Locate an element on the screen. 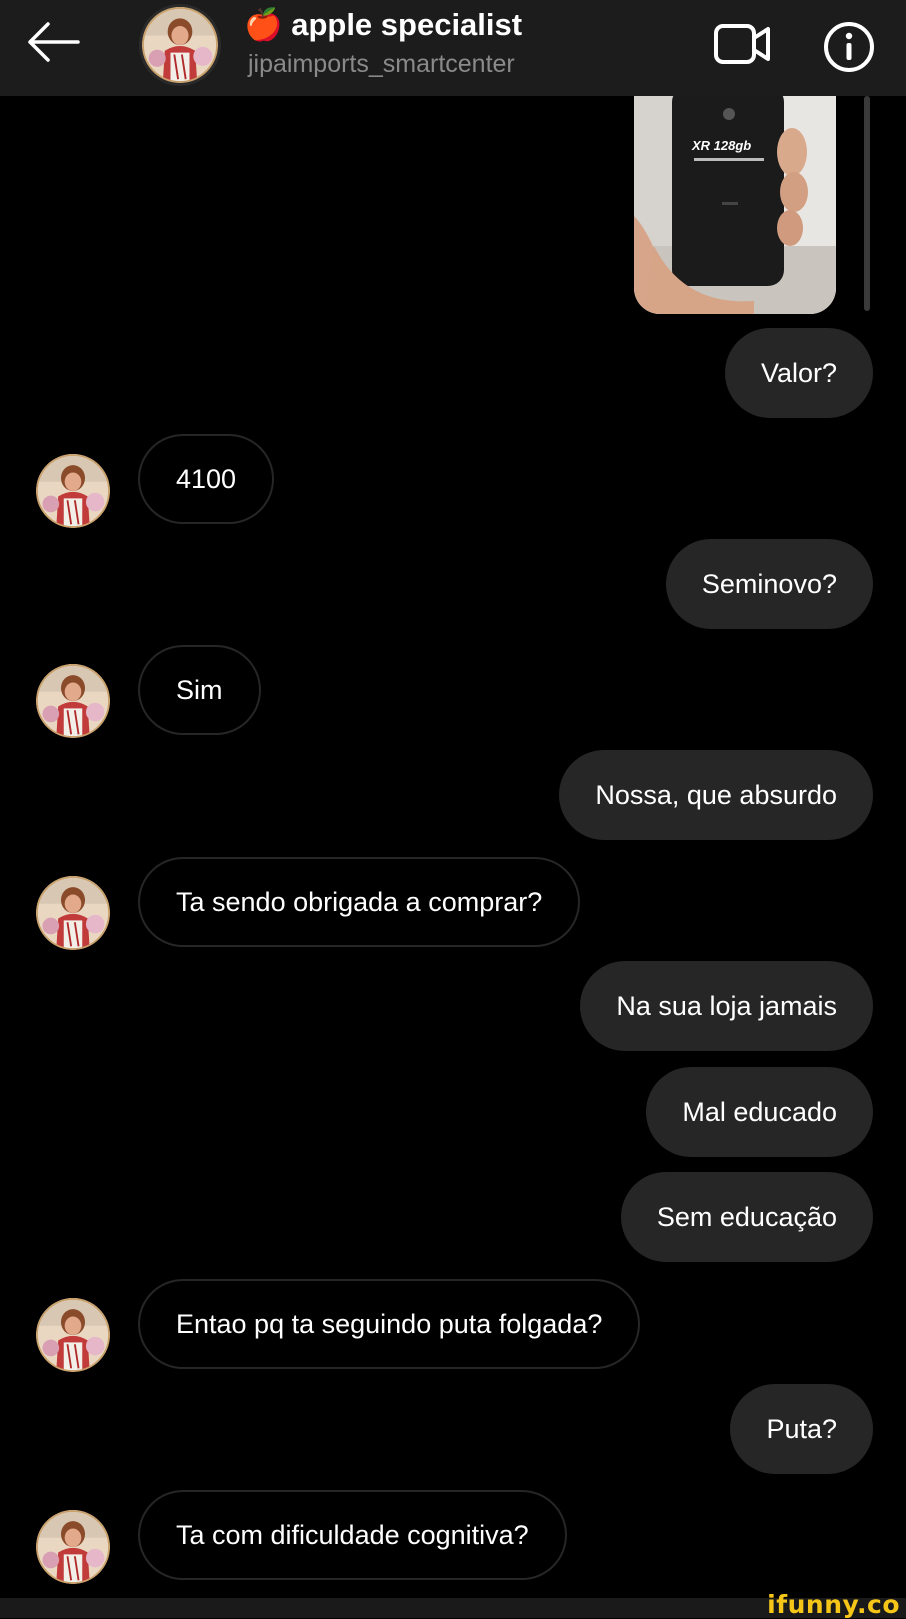 The height and width of the screenshot is (1619, 906). message-outgoing: Nossa, que absurdo is located at coordinates (716, 795).